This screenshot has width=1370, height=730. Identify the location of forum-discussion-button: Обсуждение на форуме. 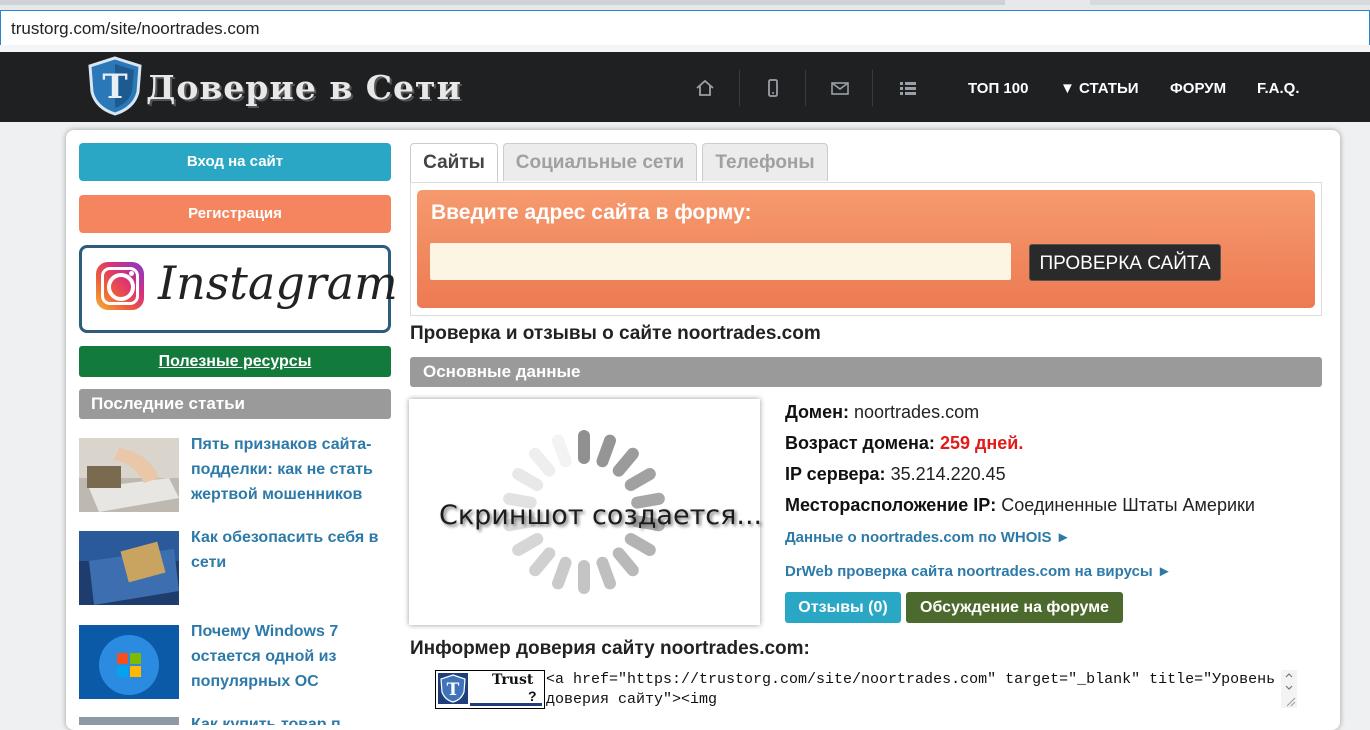
(1014, 607).